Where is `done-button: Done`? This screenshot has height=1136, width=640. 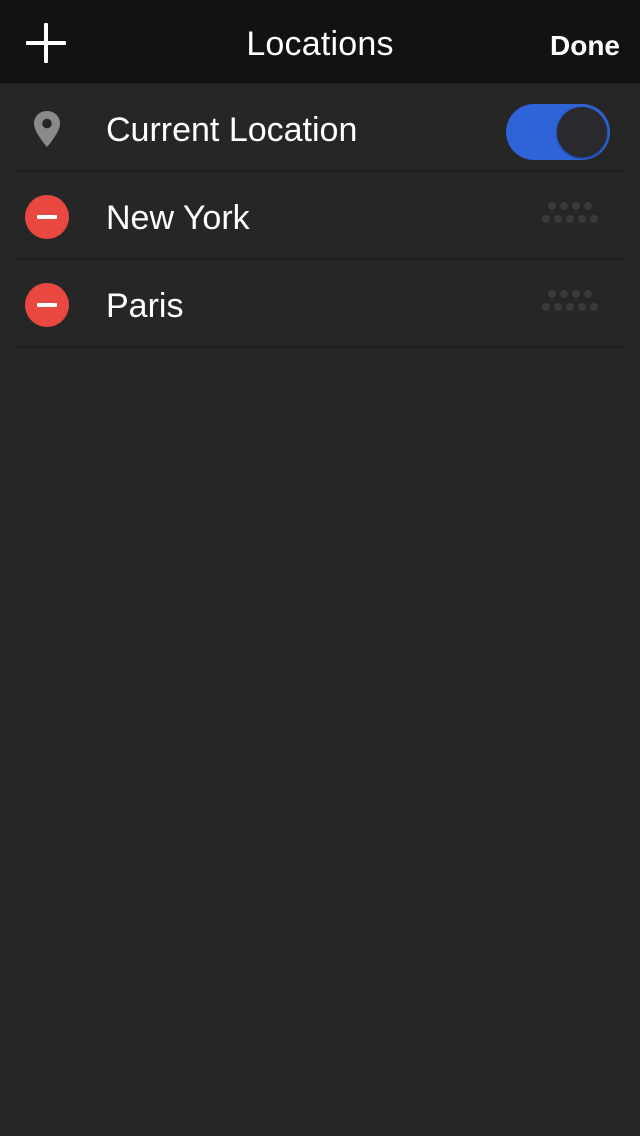 done-button: Done is located at coordinates (585, 46).